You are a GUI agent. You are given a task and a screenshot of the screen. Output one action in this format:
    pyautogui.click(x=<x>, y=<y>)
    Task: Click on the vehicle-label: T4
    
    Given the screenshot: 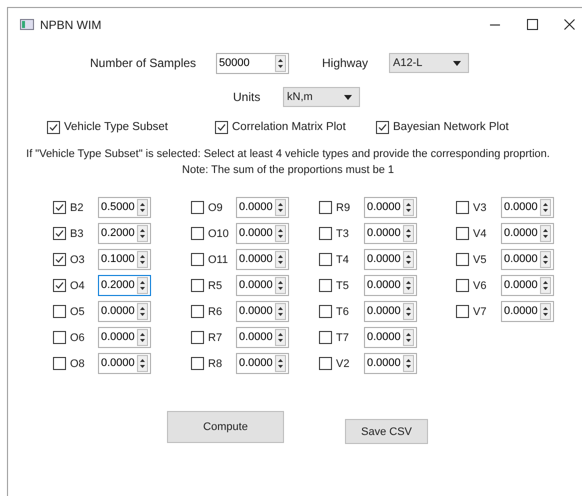 What is the action you would take?
    pyautogui.click(x=343, y=260)
    